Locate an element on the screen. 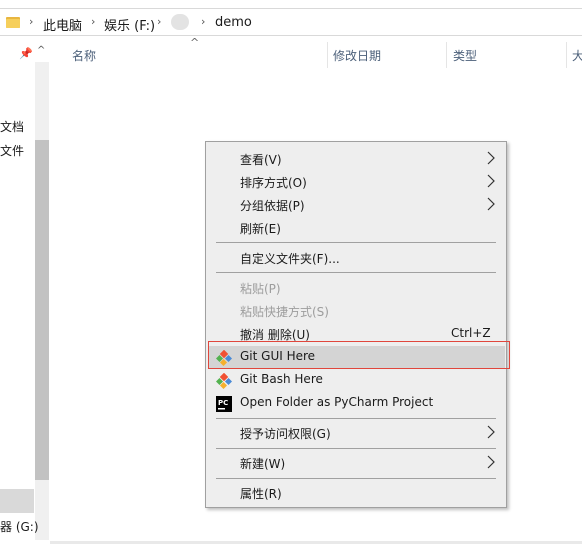 Image resolution: width=582 pixels, height=544 pixels. column-header-date-modified: 修改日期 is located at coordinates (357, 55).